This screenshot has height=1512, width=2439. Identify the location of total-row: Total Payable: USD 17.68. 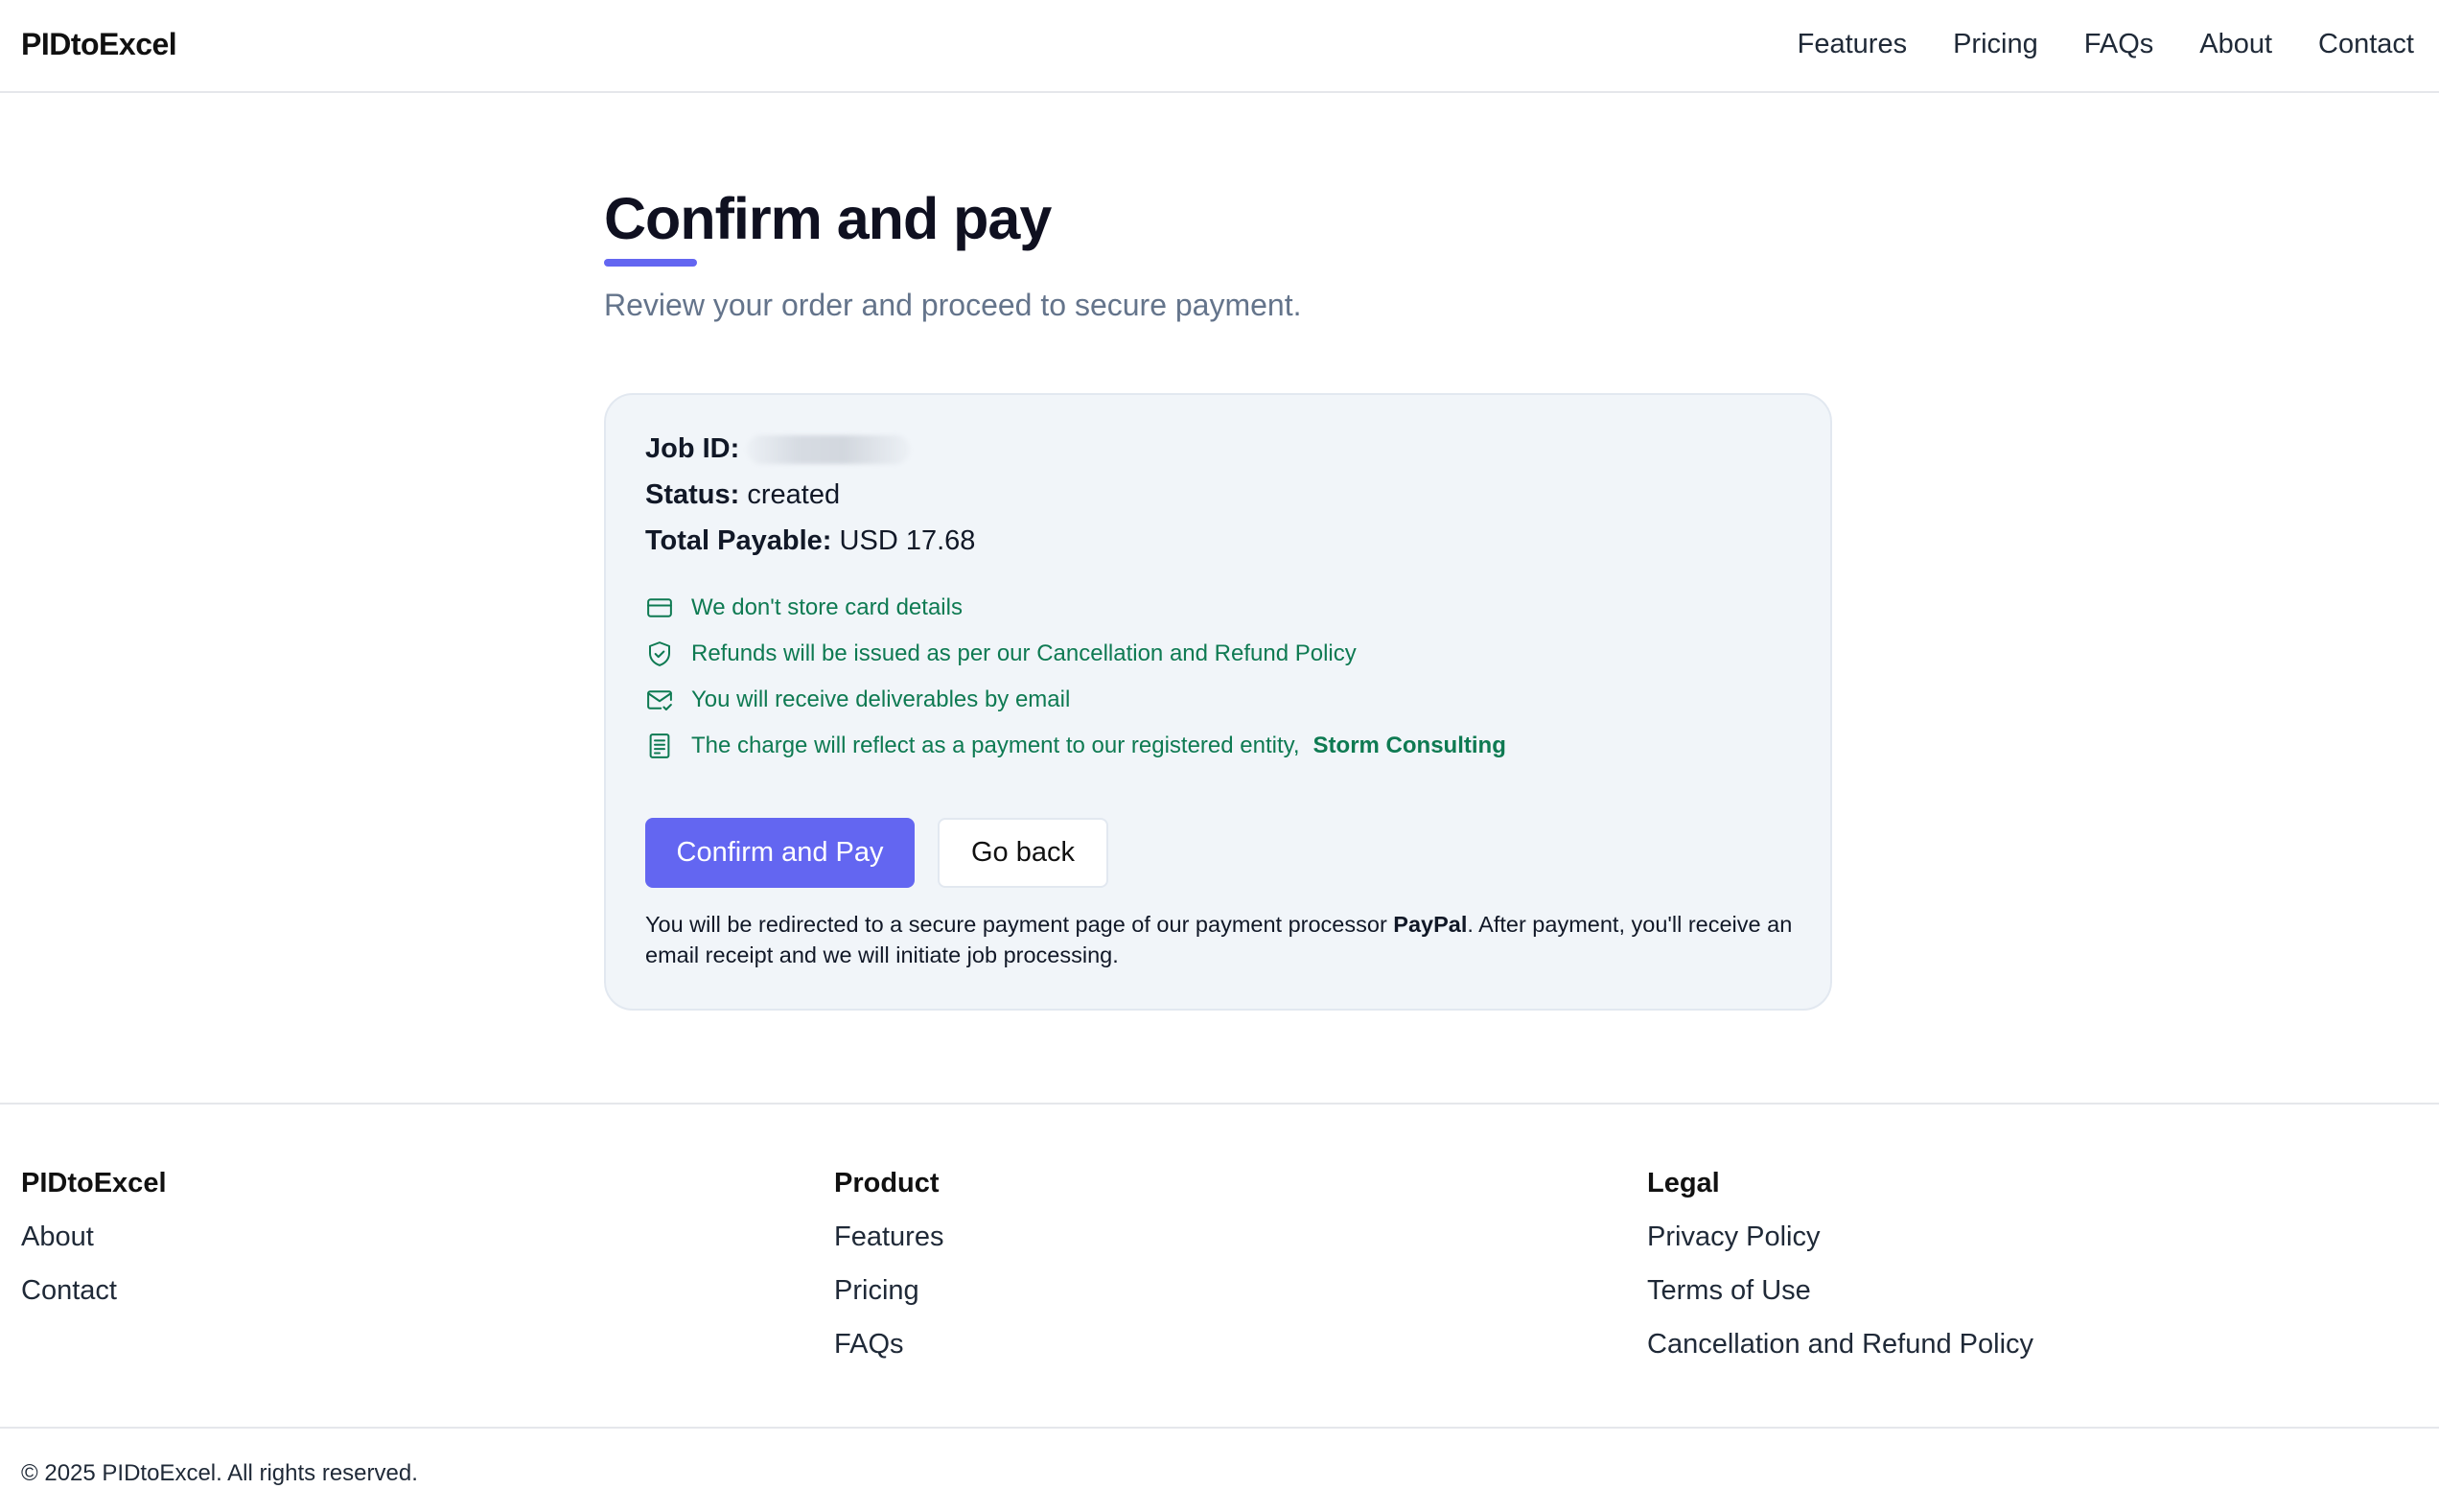
(810, 541).